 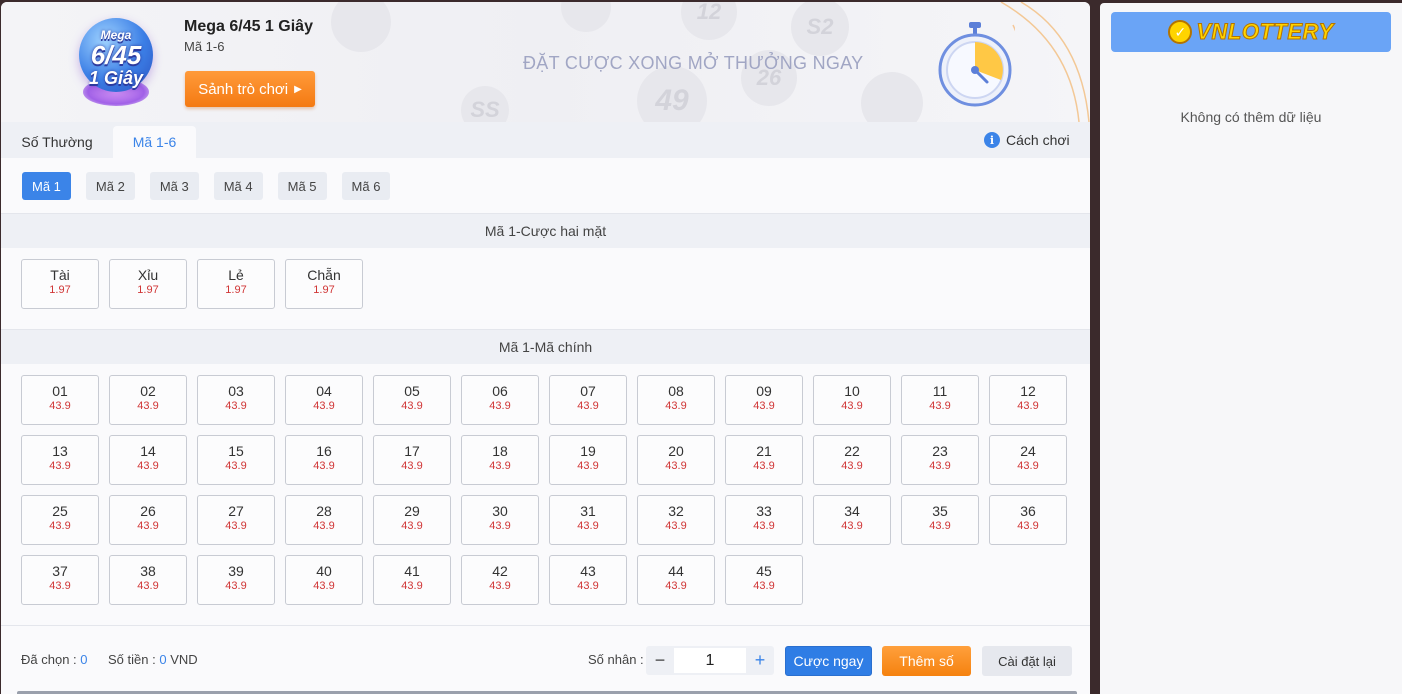 What do you see at coordinates (588, 520) in the screenshot?
I see `number-cell-31: 31 43.9` at bounding box center [588, 520].